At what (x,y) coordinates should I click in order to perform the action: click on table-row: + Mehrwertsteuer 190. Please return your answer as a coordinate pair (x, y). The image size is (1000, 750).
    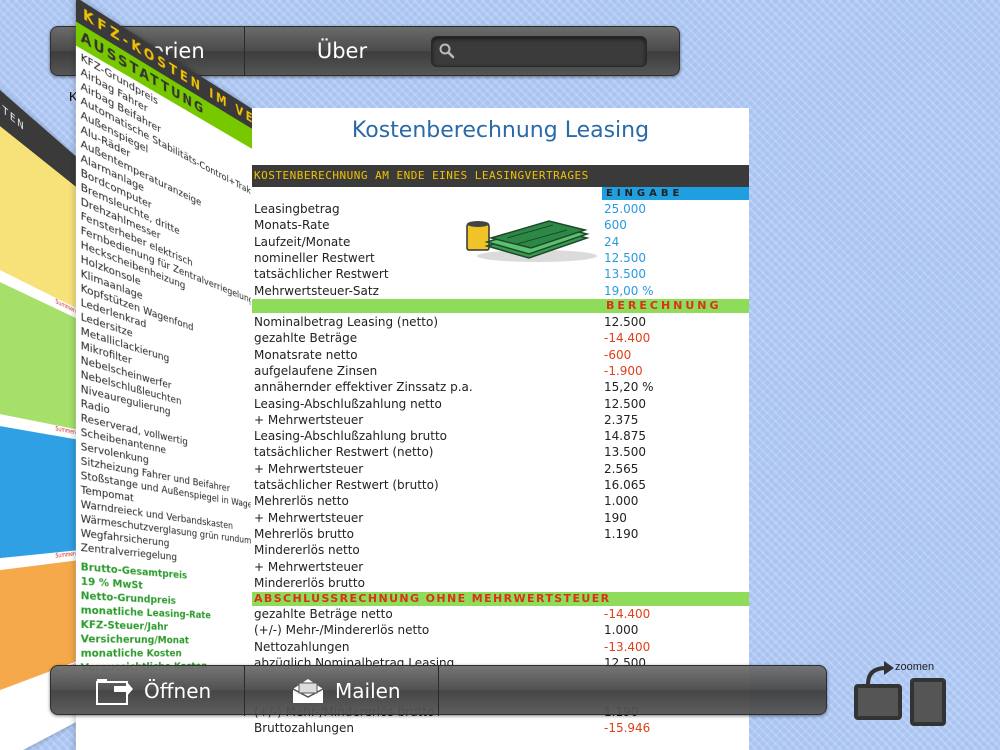
    Looking at the image, I should click on (500, 518).